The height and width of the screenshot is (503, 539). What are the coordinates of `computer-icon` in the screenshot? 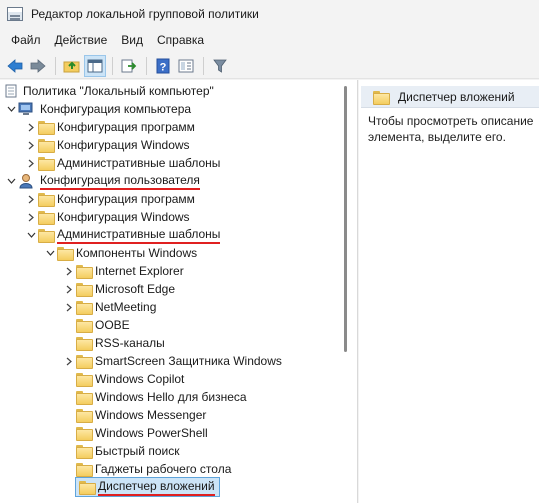 It's located at (25, 108).